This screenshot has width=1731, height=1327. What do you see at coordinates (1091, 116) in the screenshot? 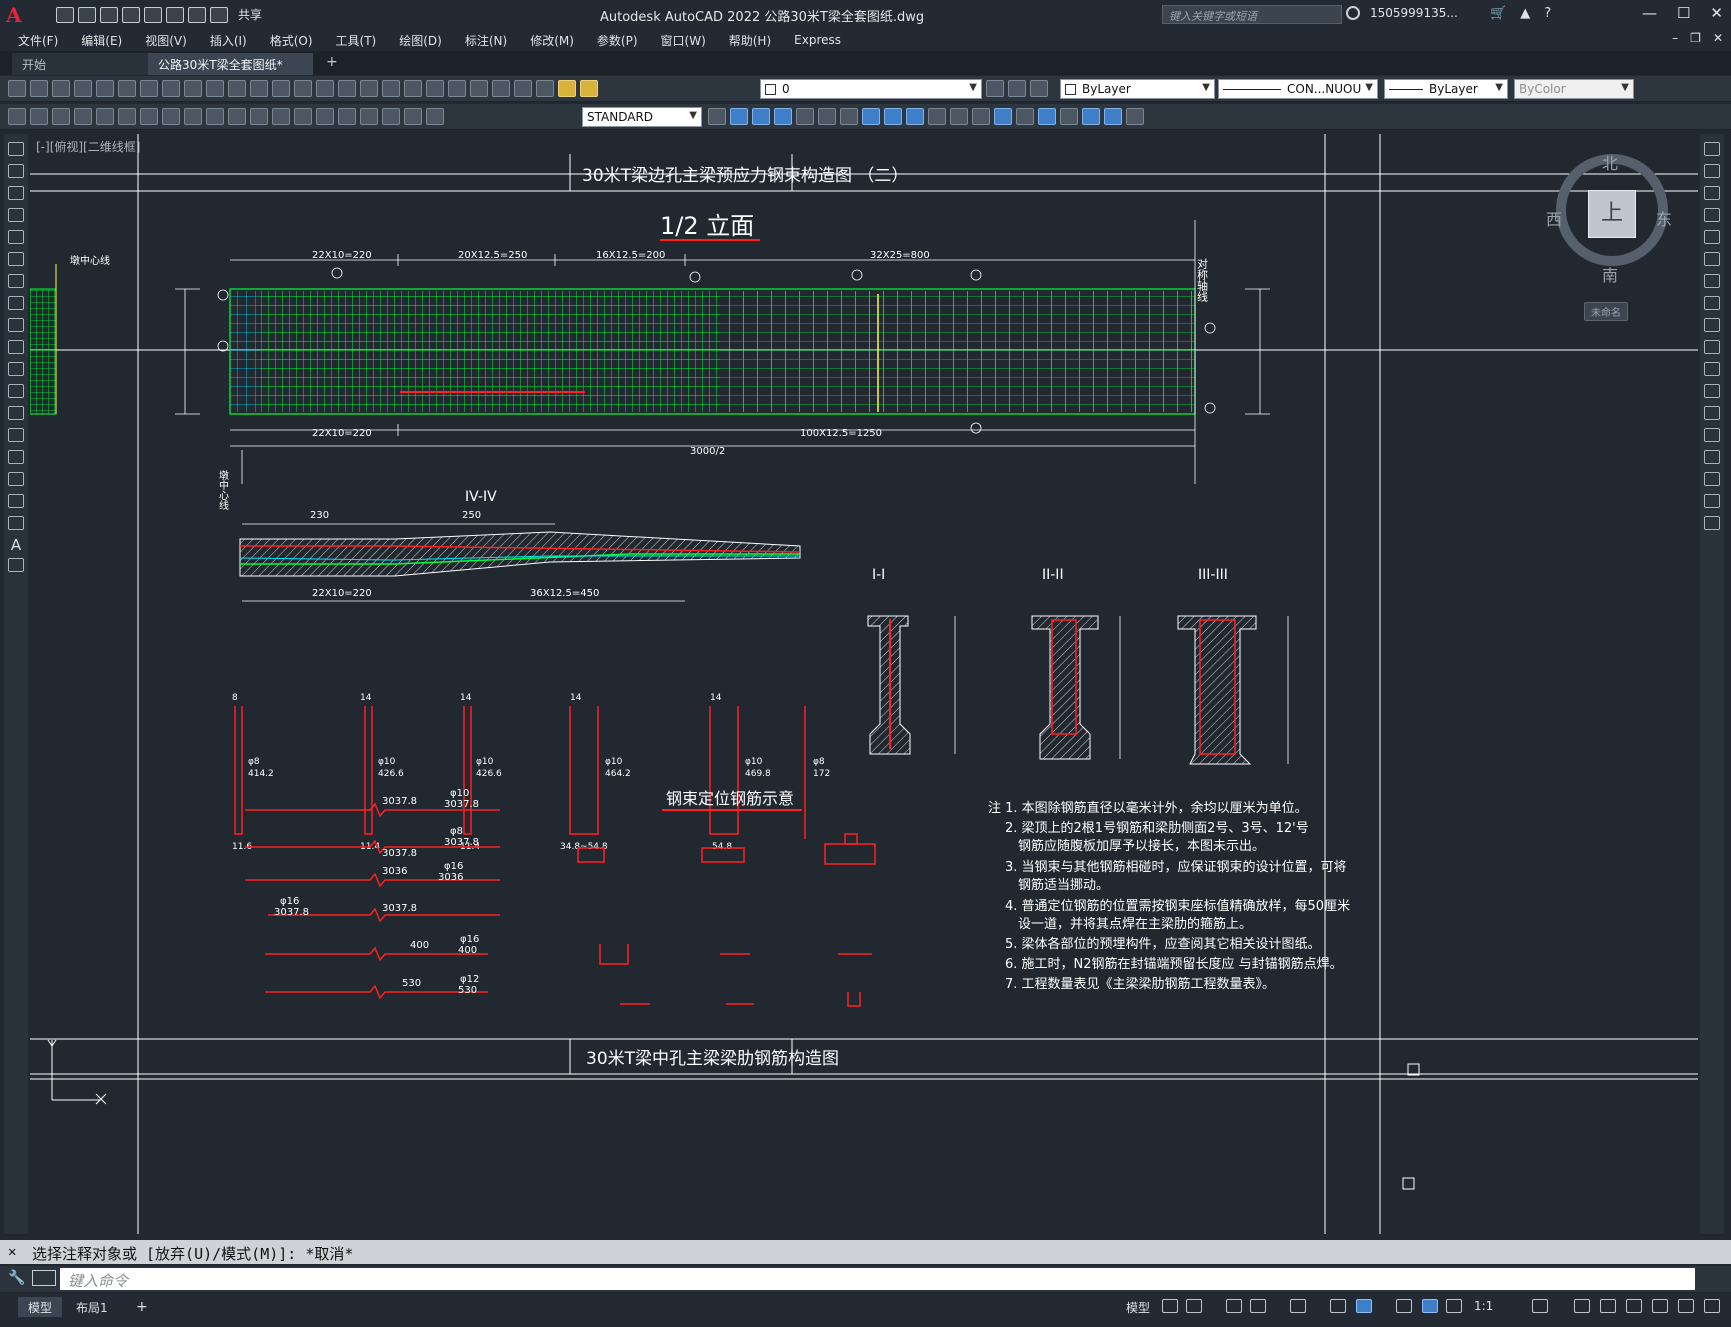
I see `table-insert-icon` at bounding box center [1091, 116].